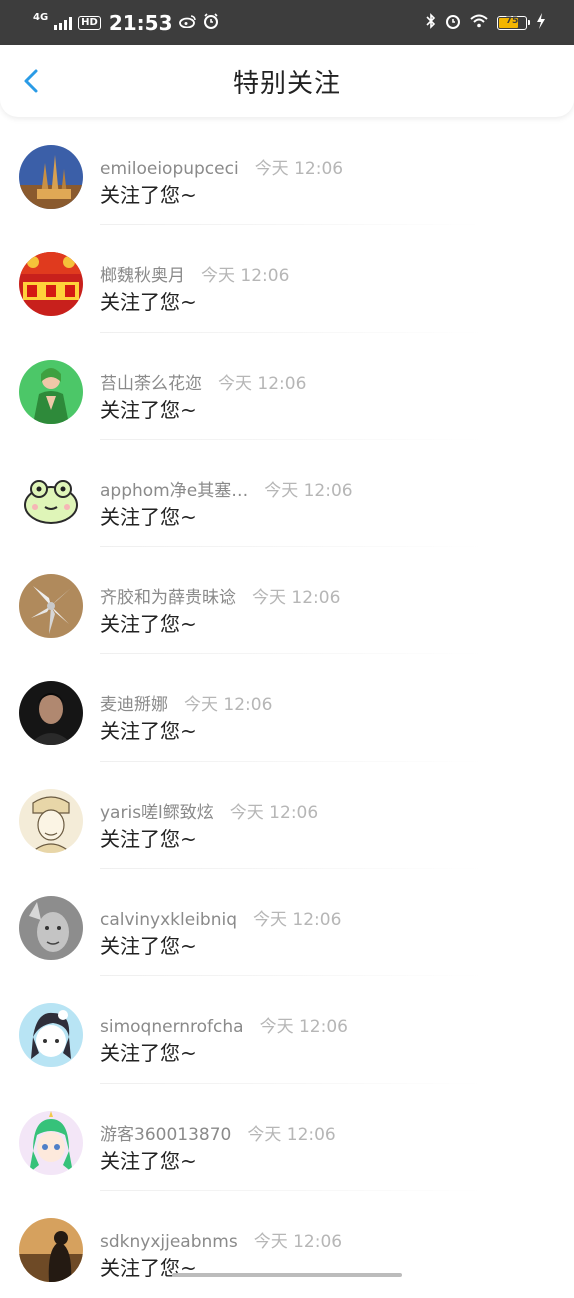 This screenshot has width=574, height=1298. I want to click on list-item: 游客360013870 今天 12:06 关注了您~, so click(287, 1137).